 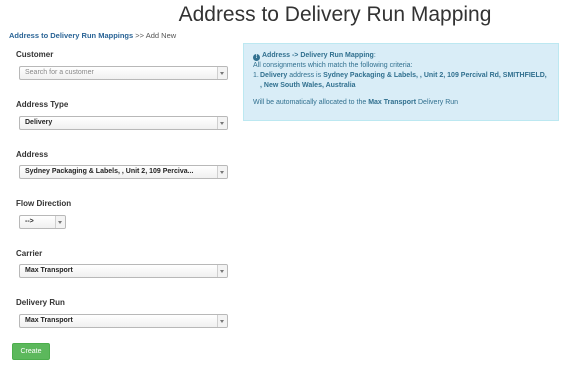 I want to click on result-prefix: Will be automatically allocated to the, so click(x=310, y=102).